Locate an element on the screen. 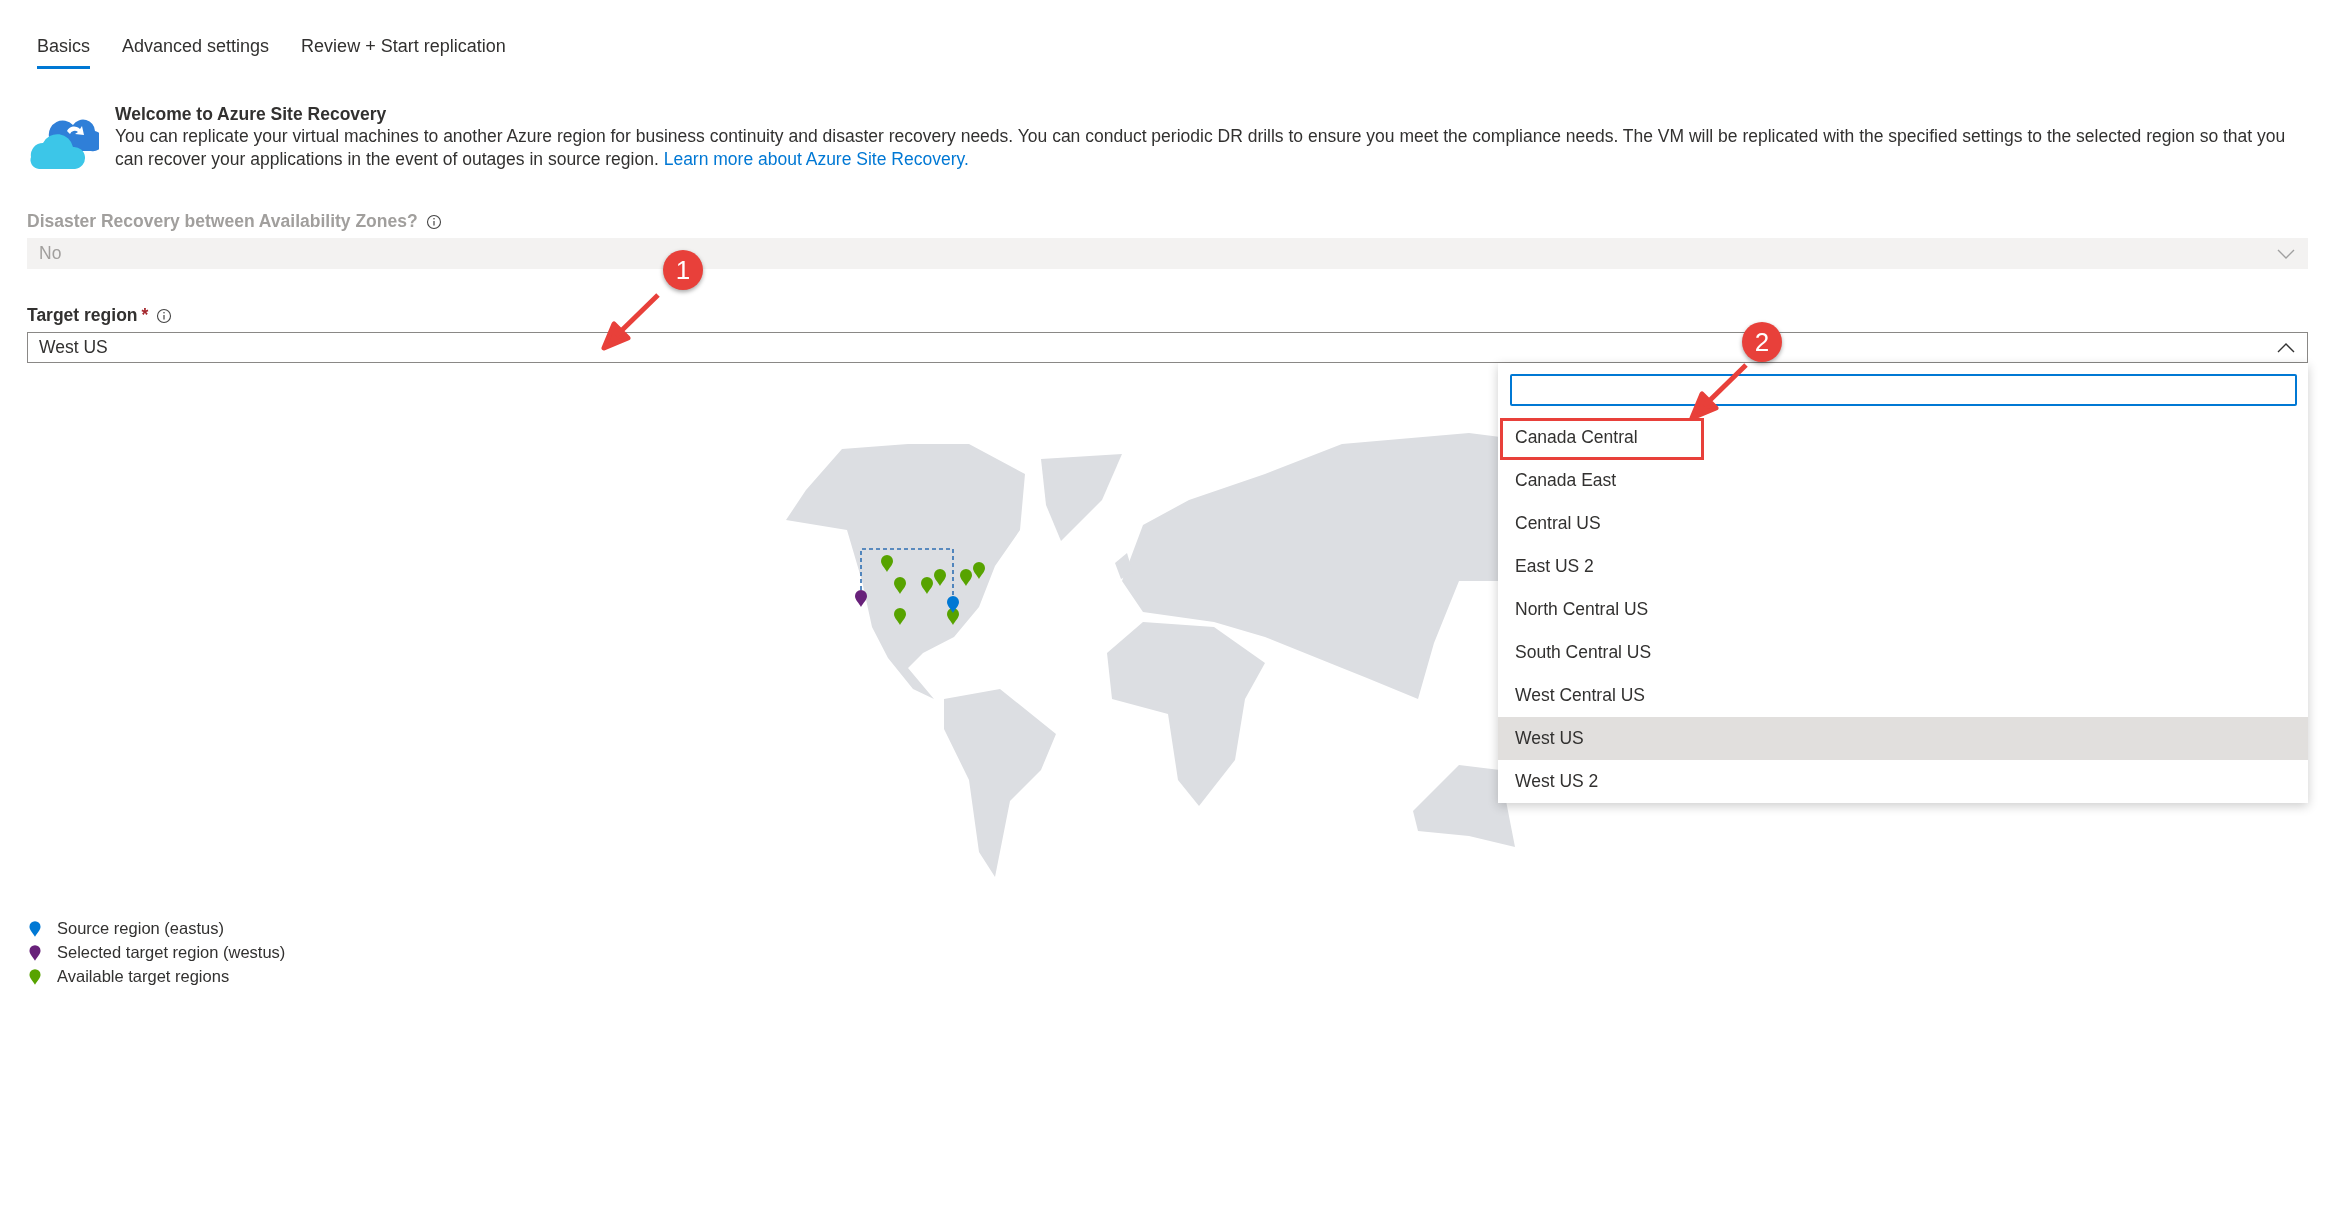 This screenshot has width=2331, height=1207. dropdown-option: North Central US is located at coordinates (1903, 609).